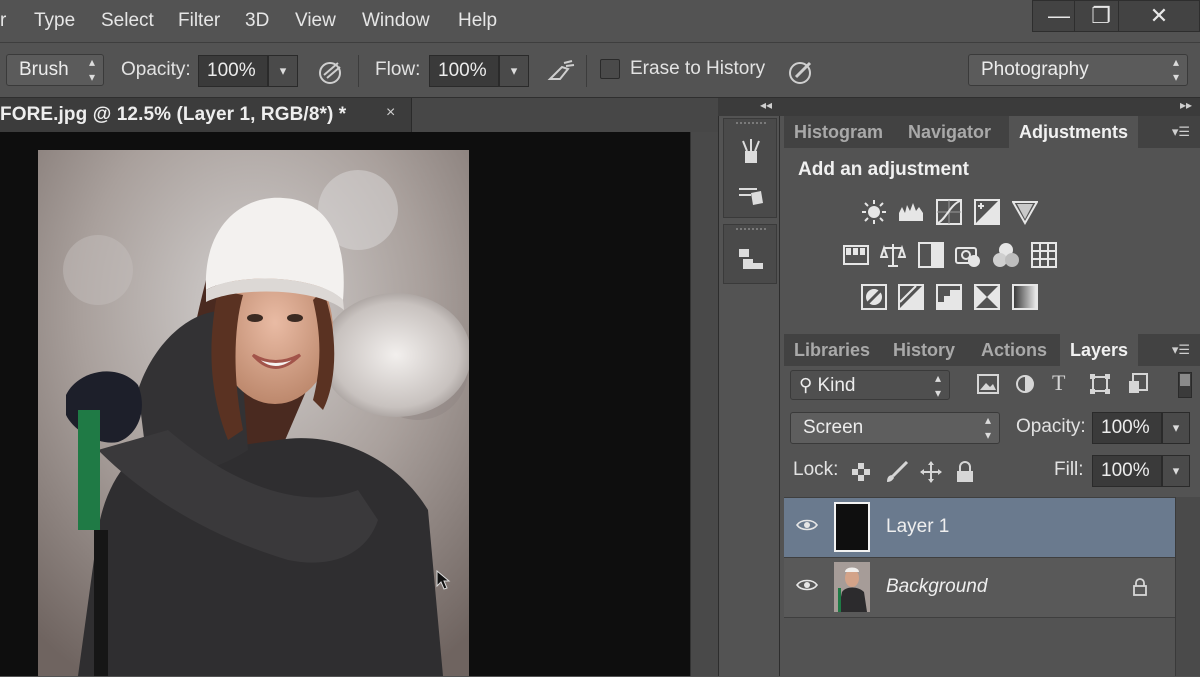 The image size is (1200, 677). I want to click on blend-mode-select: Screen ▴ ▾, so click(895, 428).